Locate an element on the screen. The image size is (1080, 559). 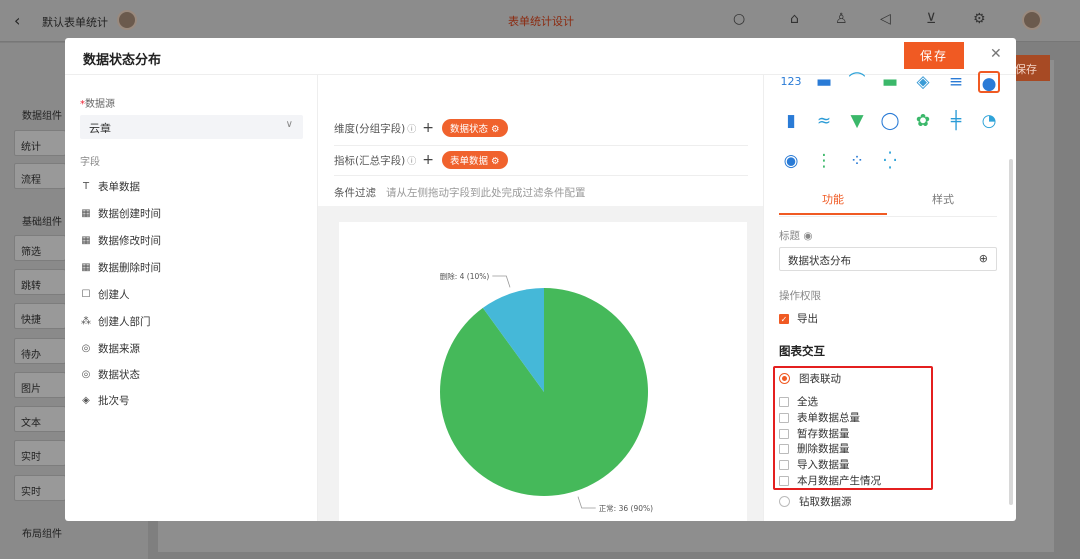
linkage-option: 全选 is located at coordinates (798, 401).